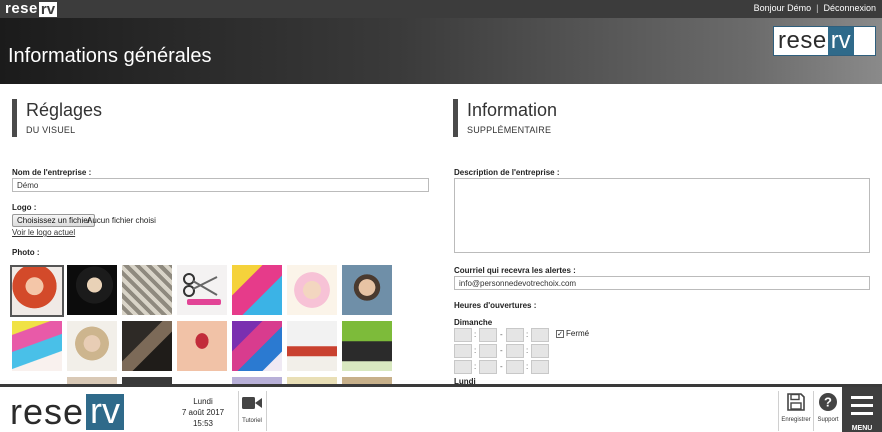 The height and width of the screenshot is (432, 882). What do you see at coordinates (367, 346) in the screenshot?
I see `photo-spa-stones` at bounding box center [367, 346].